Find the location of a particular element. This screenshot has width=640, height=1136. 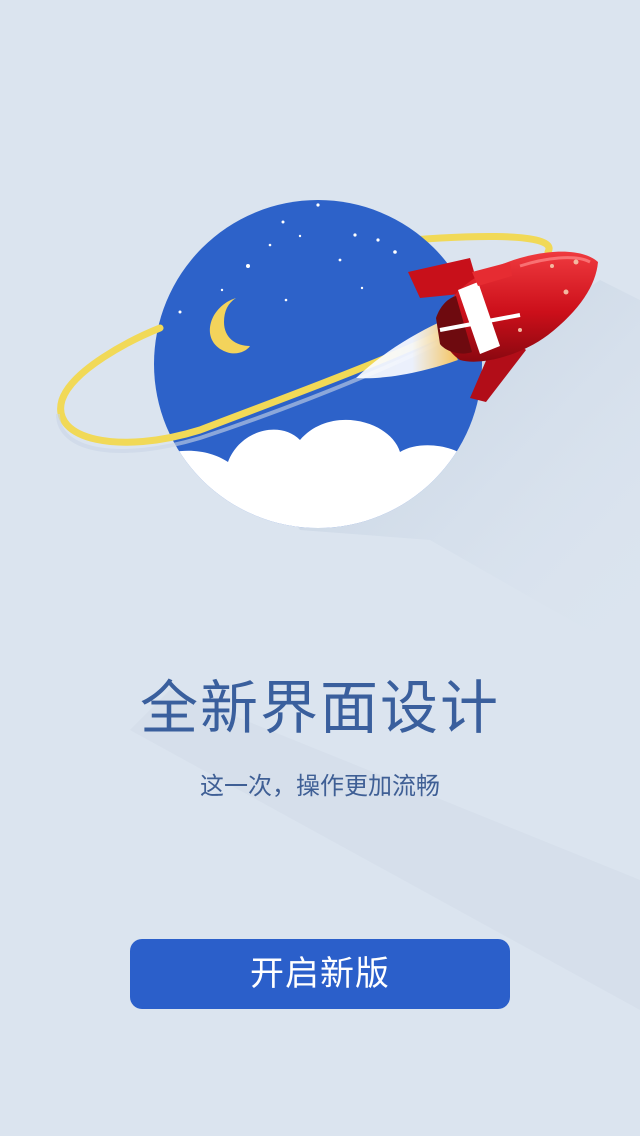

page-subtitle: 这一次，操作更加流畅 is located at coordinates (320, 786).